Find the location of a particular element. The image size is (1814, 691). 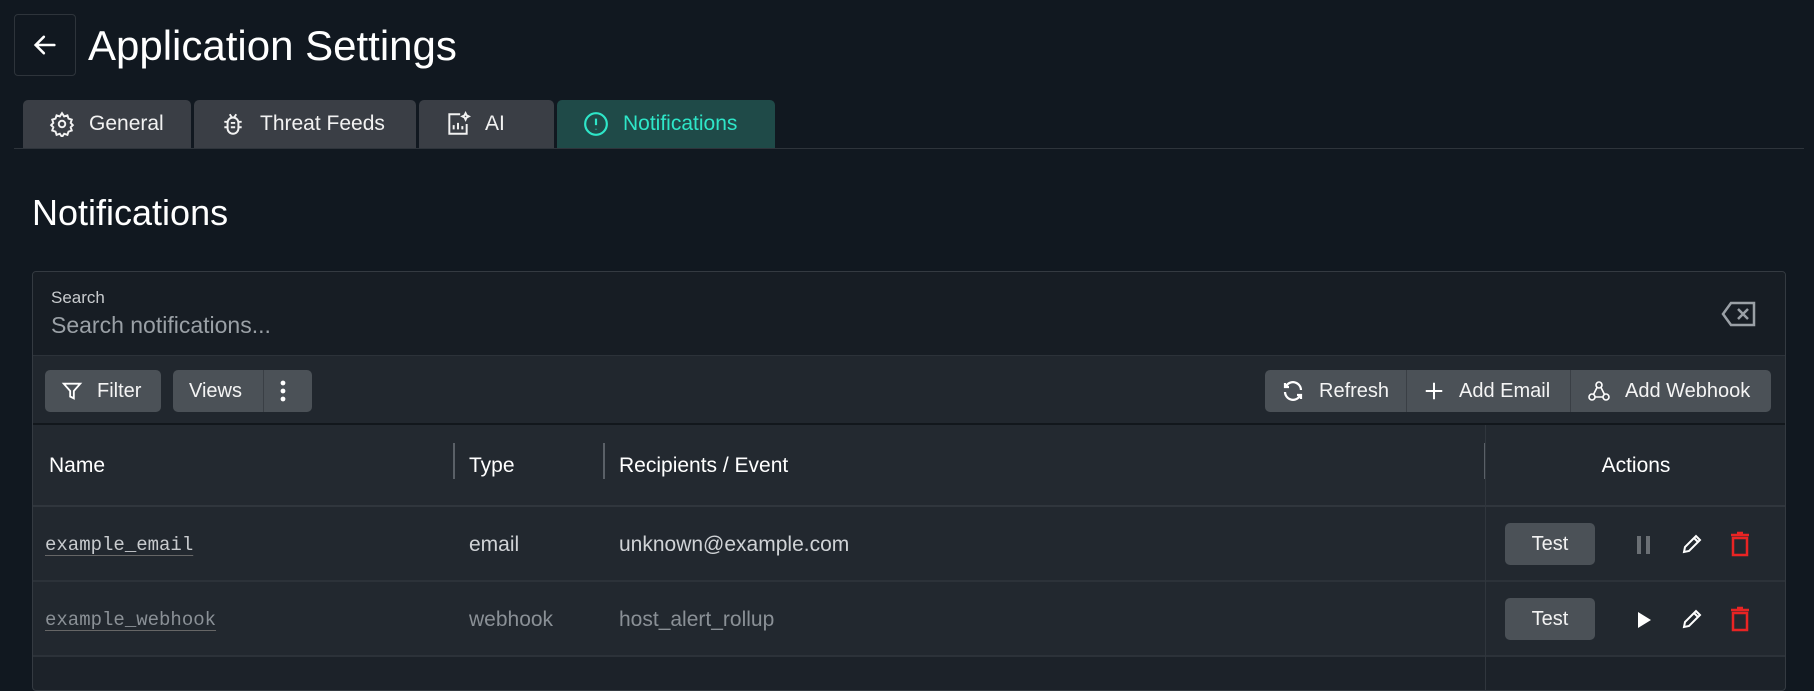

tab-general: General is located at coordinates (107, 124).